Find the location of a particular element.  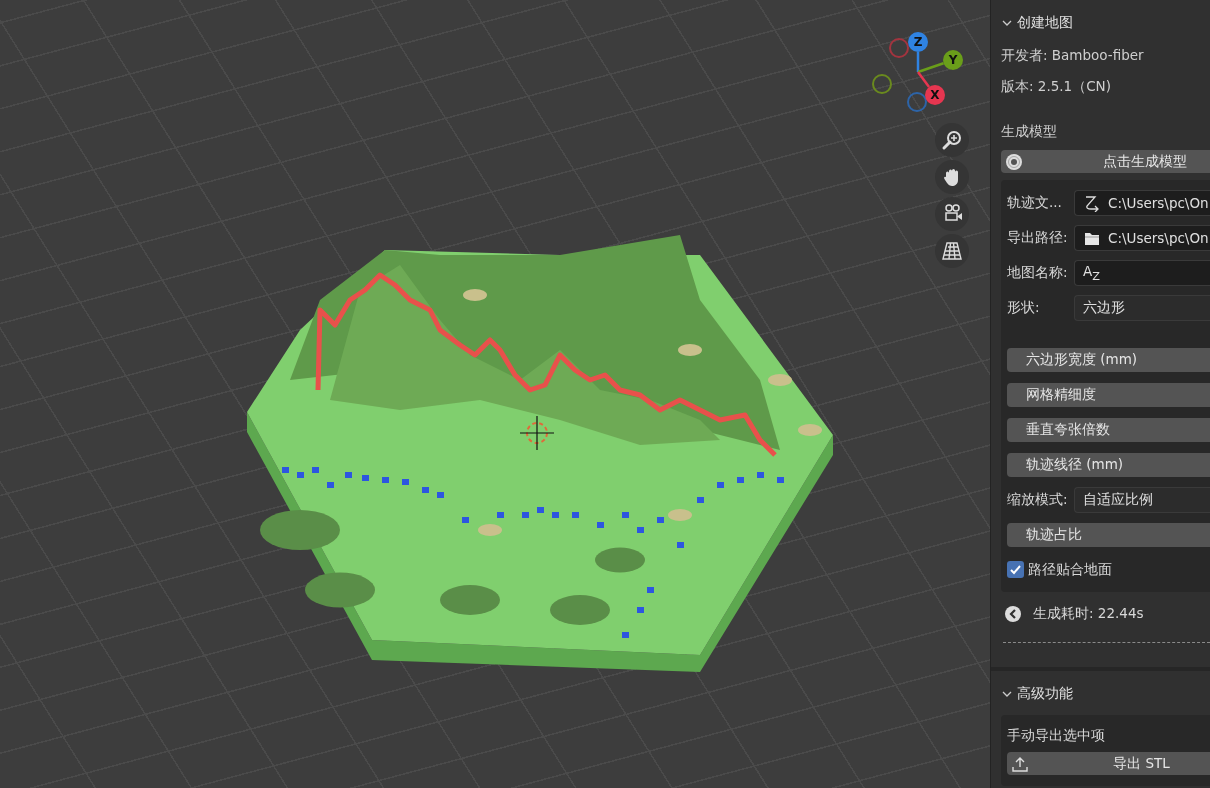

generate-button: 点击生成模型 is located at coordinates (1105, 161).